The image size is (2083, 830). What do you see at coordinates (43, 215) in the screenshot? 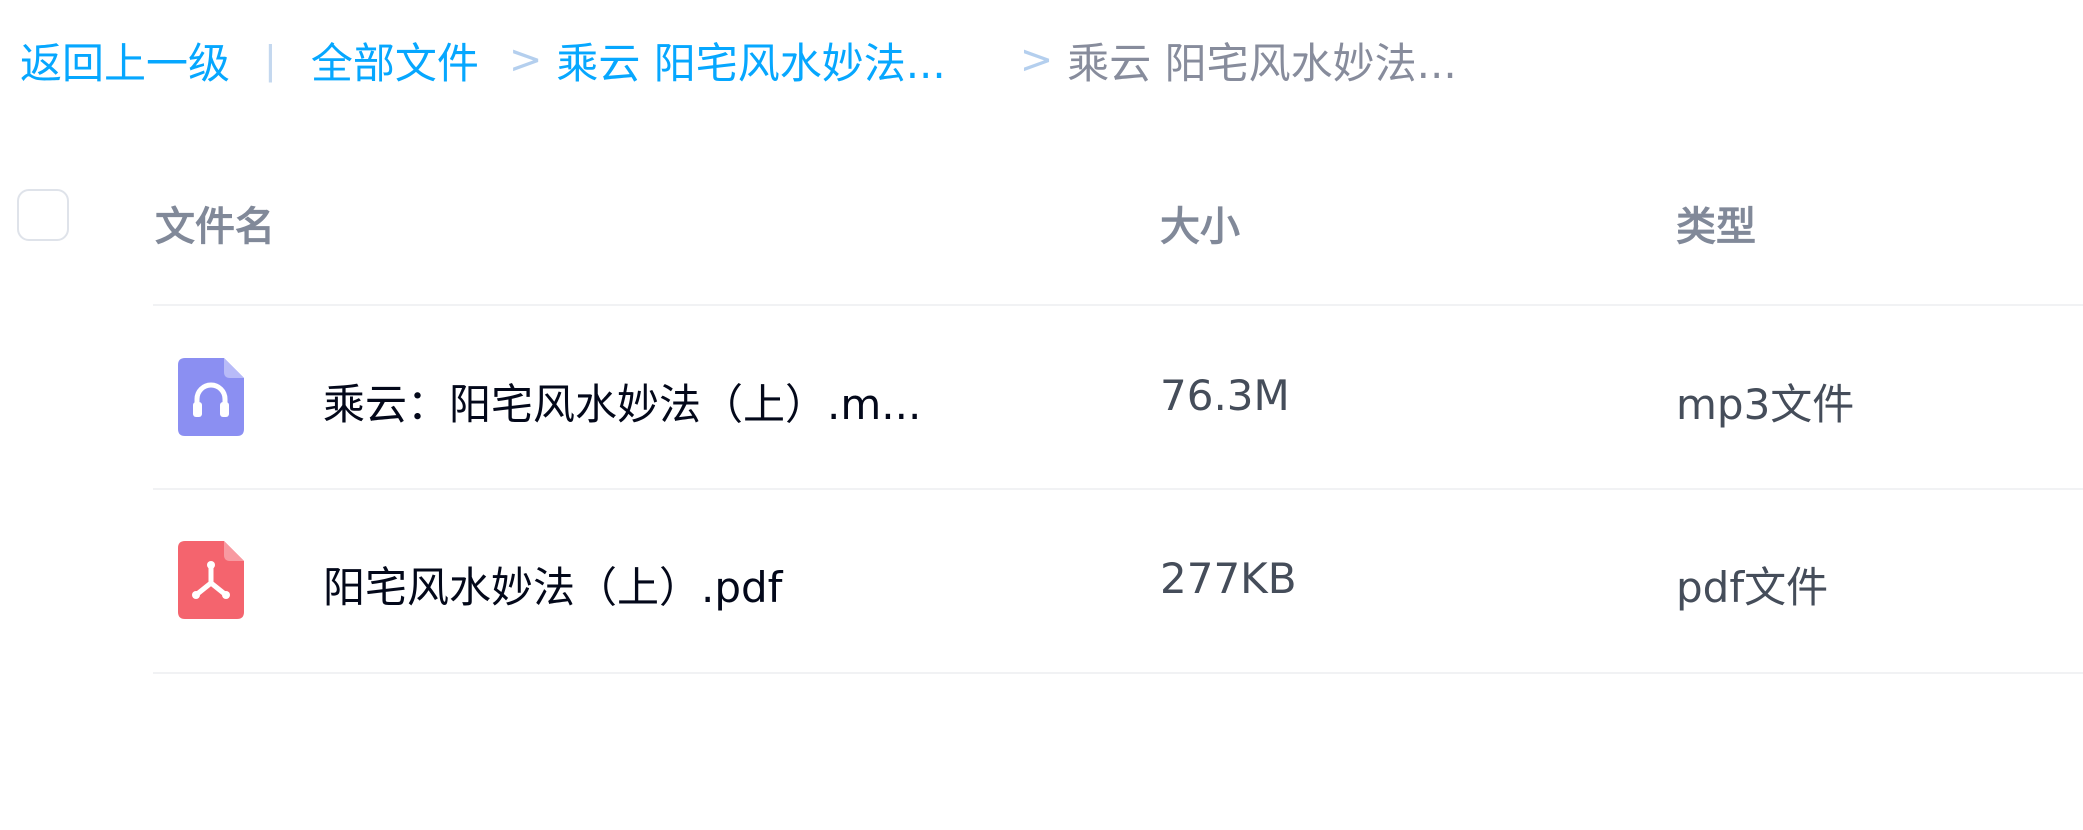
I see `select-all-checkbox` at bounding box center [43, 215].